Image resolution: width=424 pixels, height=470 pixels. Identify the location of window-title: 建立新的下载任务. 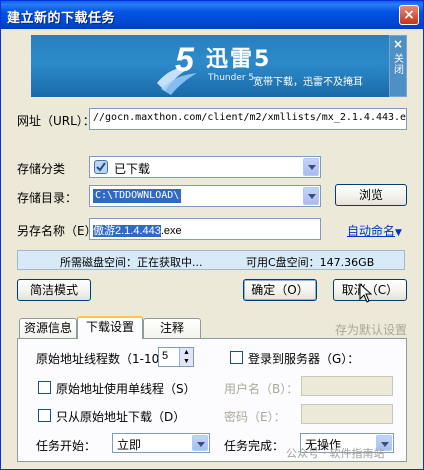
(61, 18).